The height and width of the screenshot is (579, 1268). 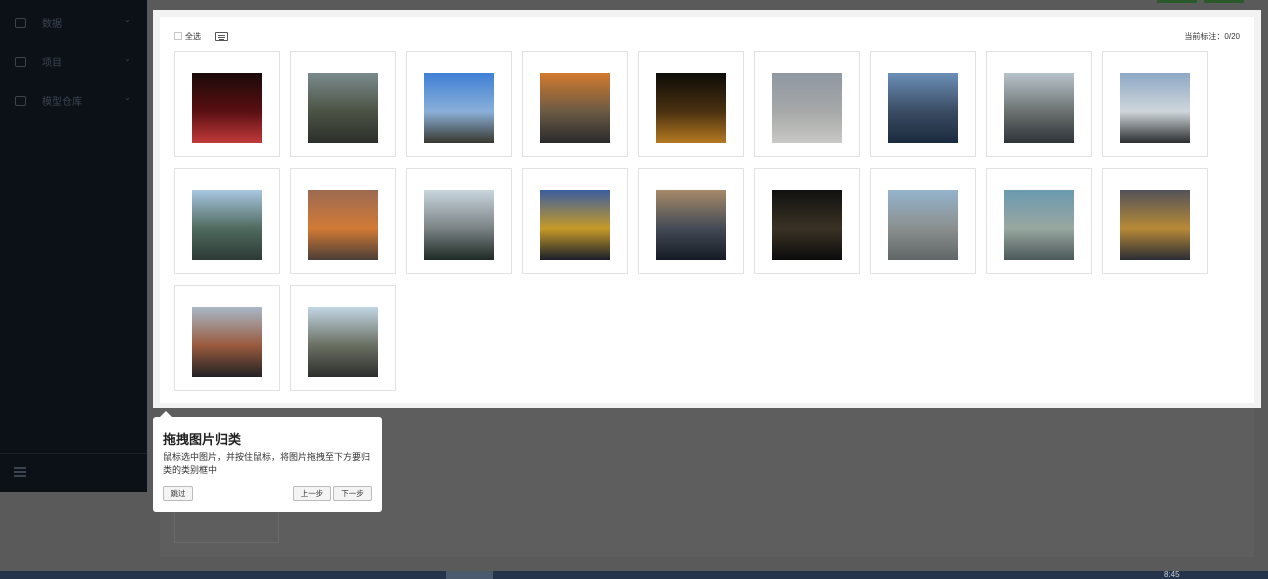 What do you see at coordinates (20, 61) in the screenshot?
I see `project-icon` at bounding box center [20, 61].